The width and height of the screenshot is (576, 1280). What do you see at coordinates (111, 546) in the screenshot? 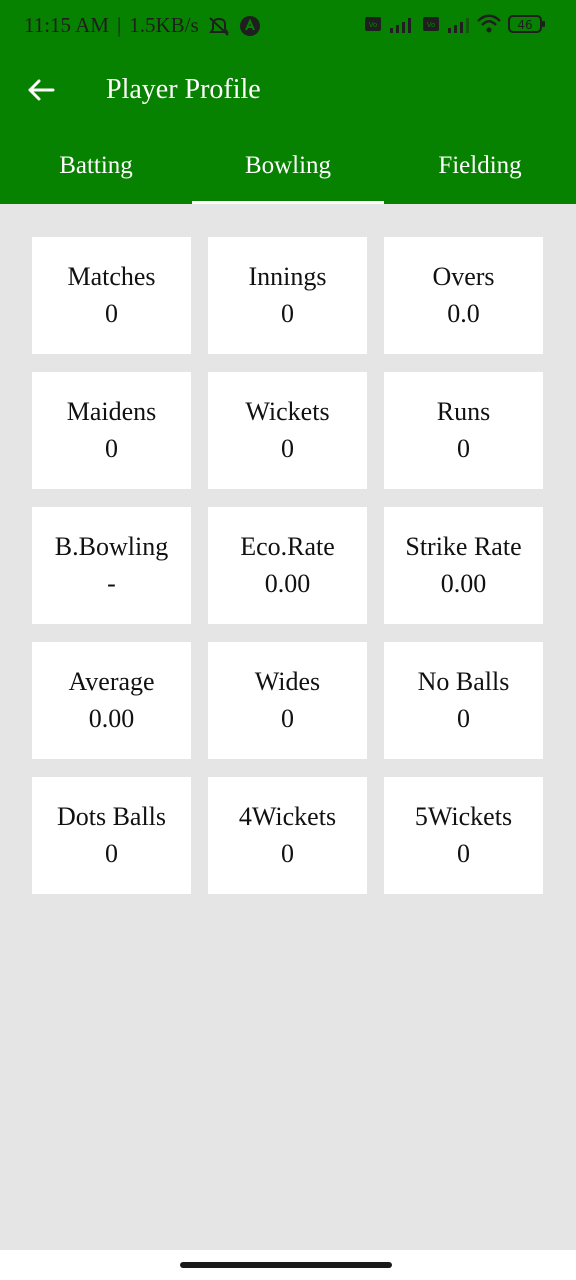
I see `stat-label: B.Bowling` at bounding box center [111, 546].